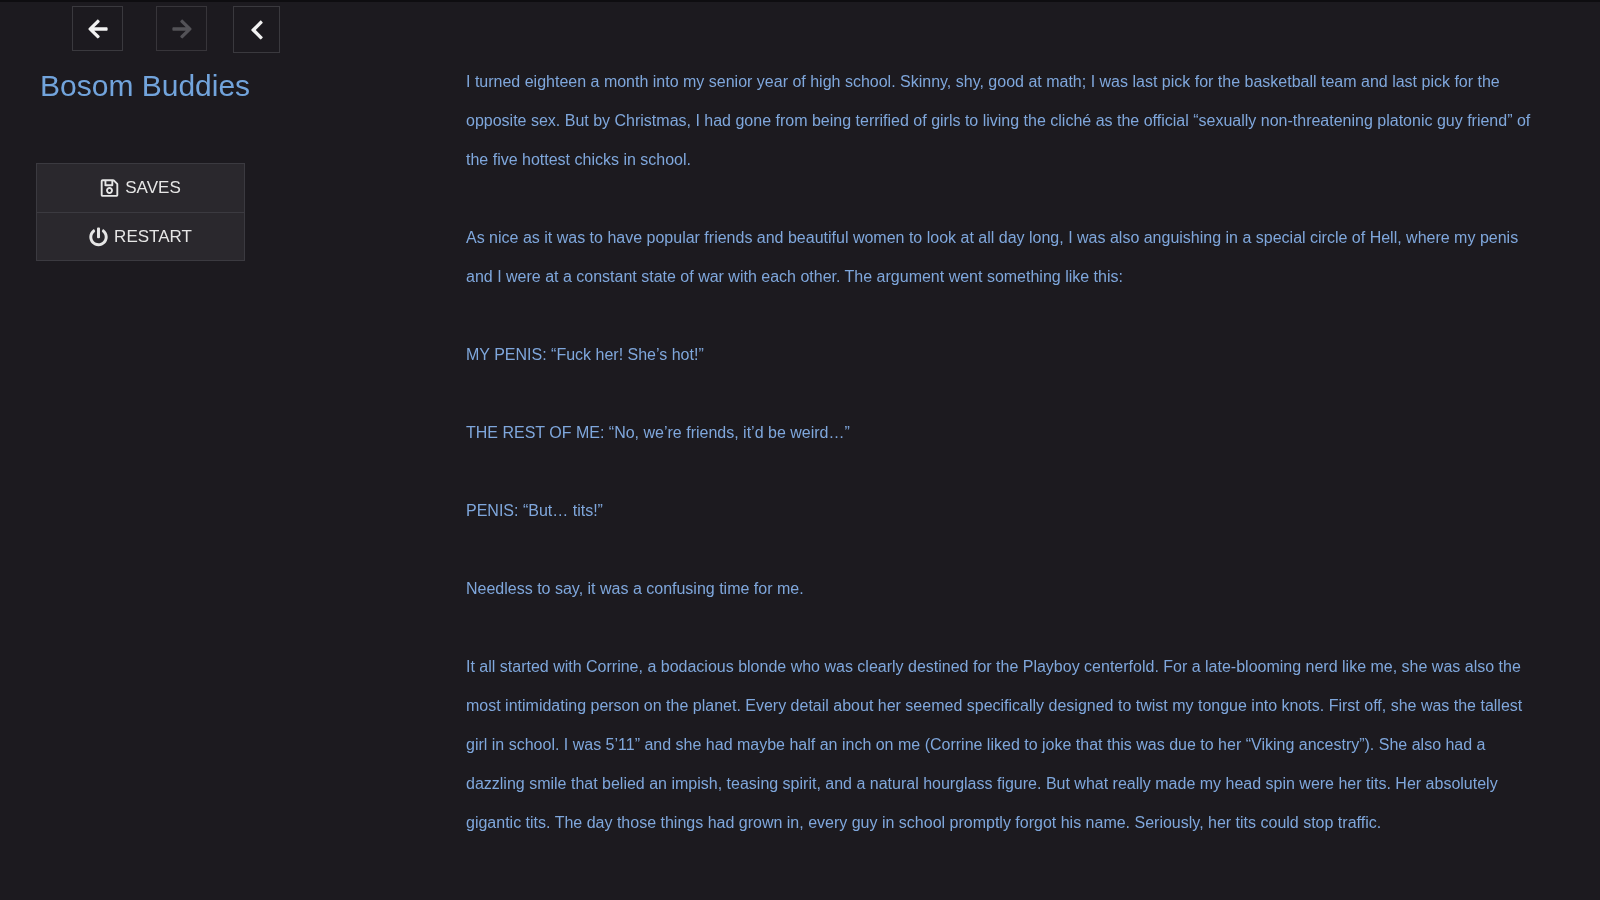 This screenshot has width=1600, height=900. Describe the element at coordinates (585, 355) in the screenshot. I see `story-paragraph: MY PENIS: “Fuck her! She’s hot!”` at that location.